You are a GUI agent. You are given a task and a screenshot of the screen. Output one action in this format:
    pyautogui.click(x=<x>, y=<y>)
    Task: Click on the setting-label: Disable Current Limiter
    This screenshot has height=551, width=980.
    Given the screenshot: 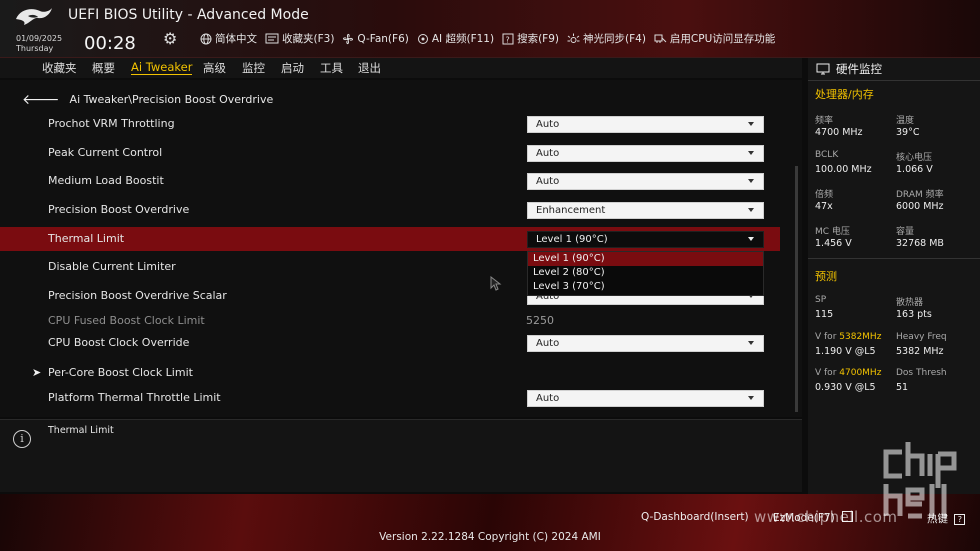 What is the action you would take?
    pyautogui.click(x=112, y=266)
    